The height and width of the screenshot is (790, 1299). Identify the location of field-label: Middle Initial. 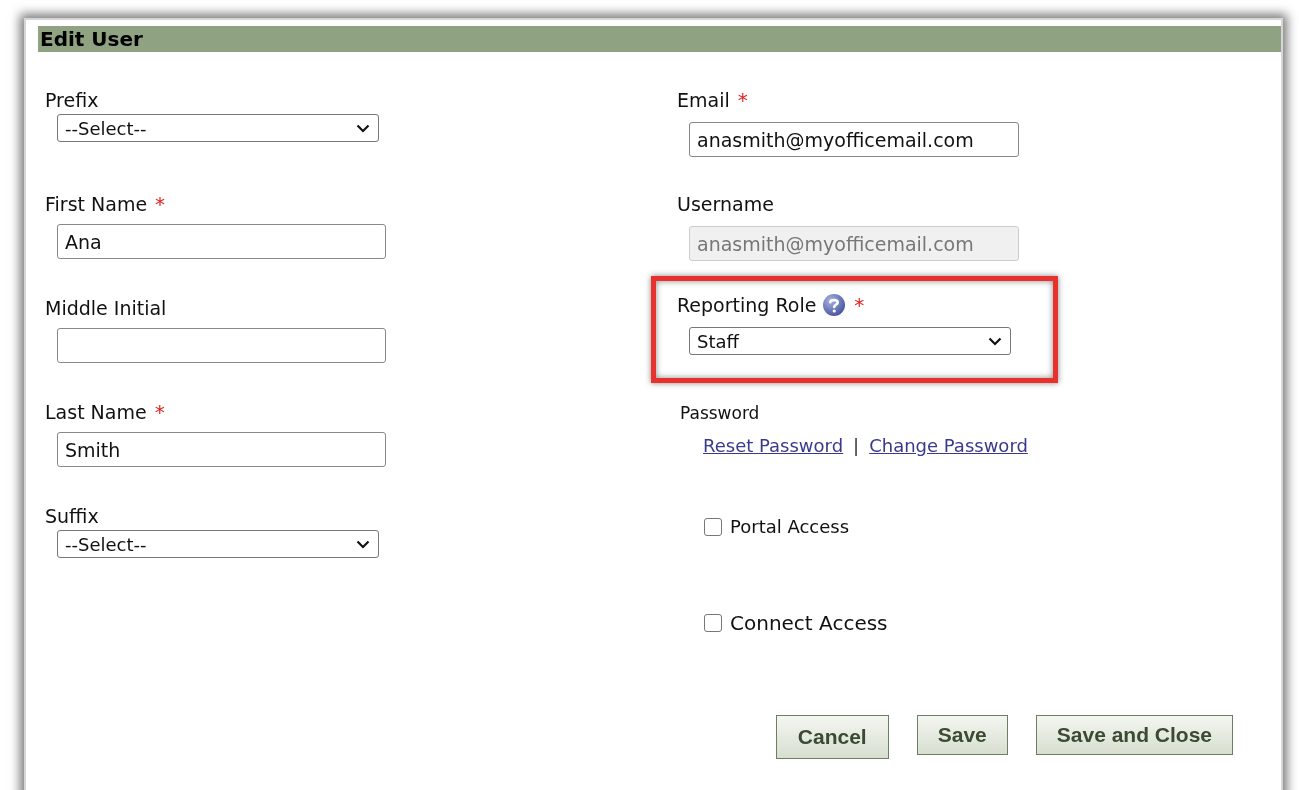
(106, 308).